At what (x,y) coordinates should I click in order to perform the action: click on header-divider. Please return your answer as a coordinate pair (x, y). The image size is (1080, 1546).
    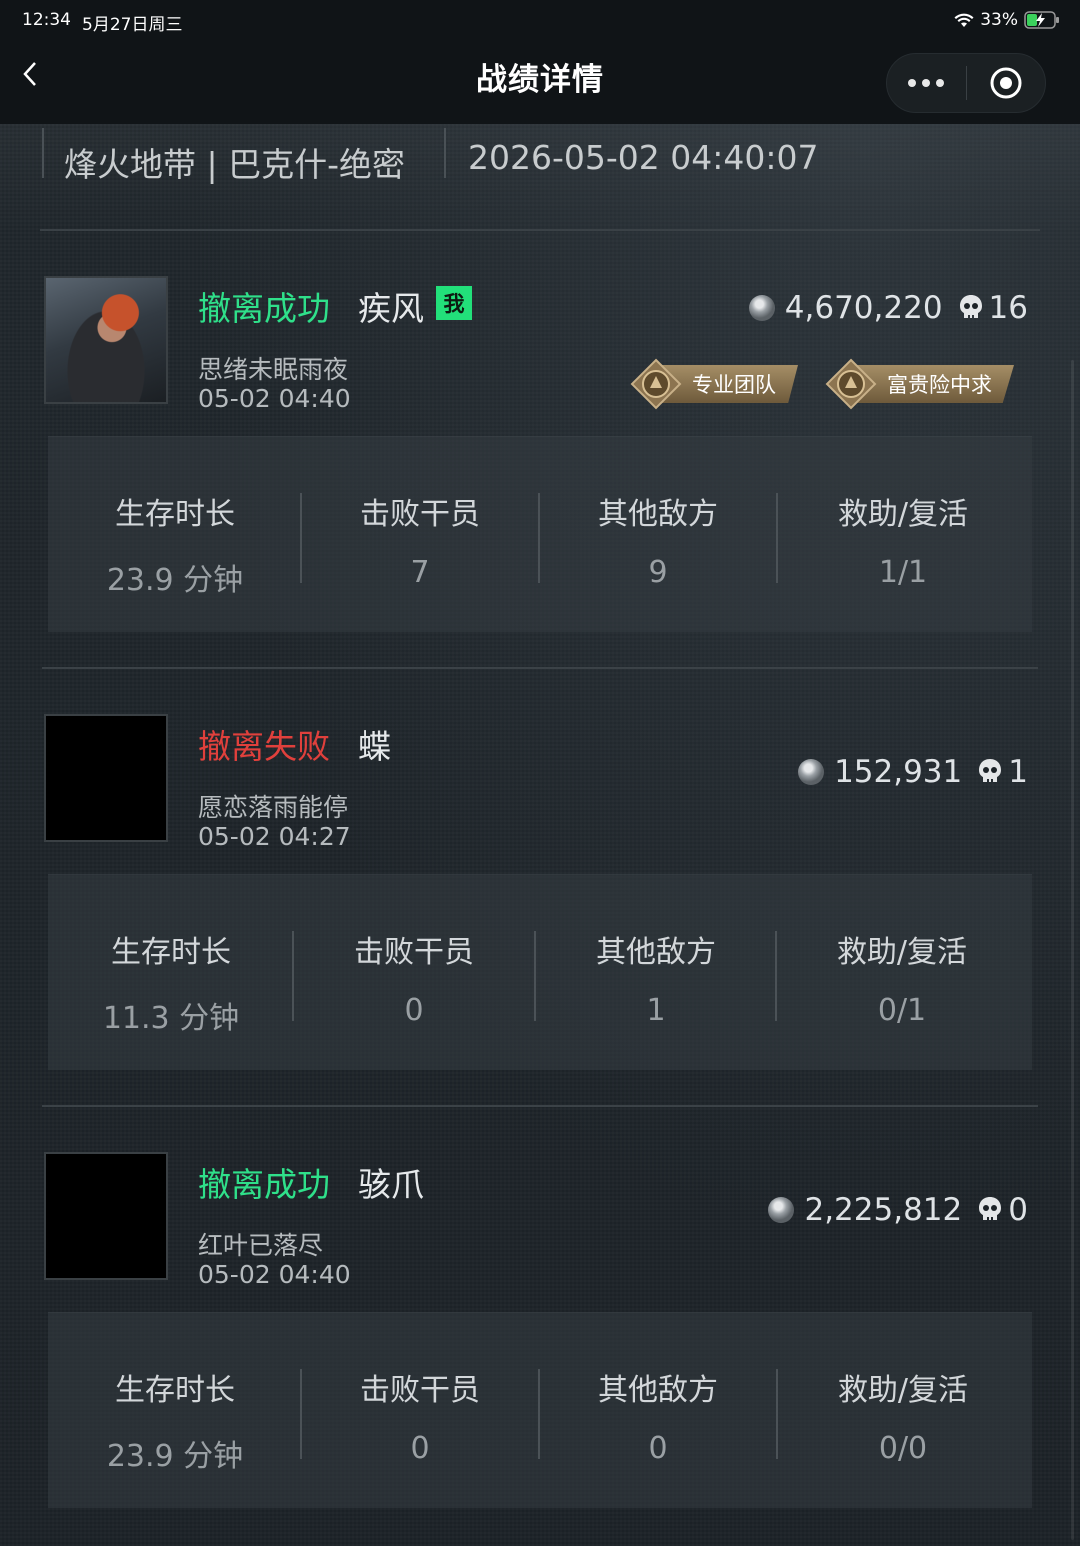
    Looking at the image, I should click on (540, 230).